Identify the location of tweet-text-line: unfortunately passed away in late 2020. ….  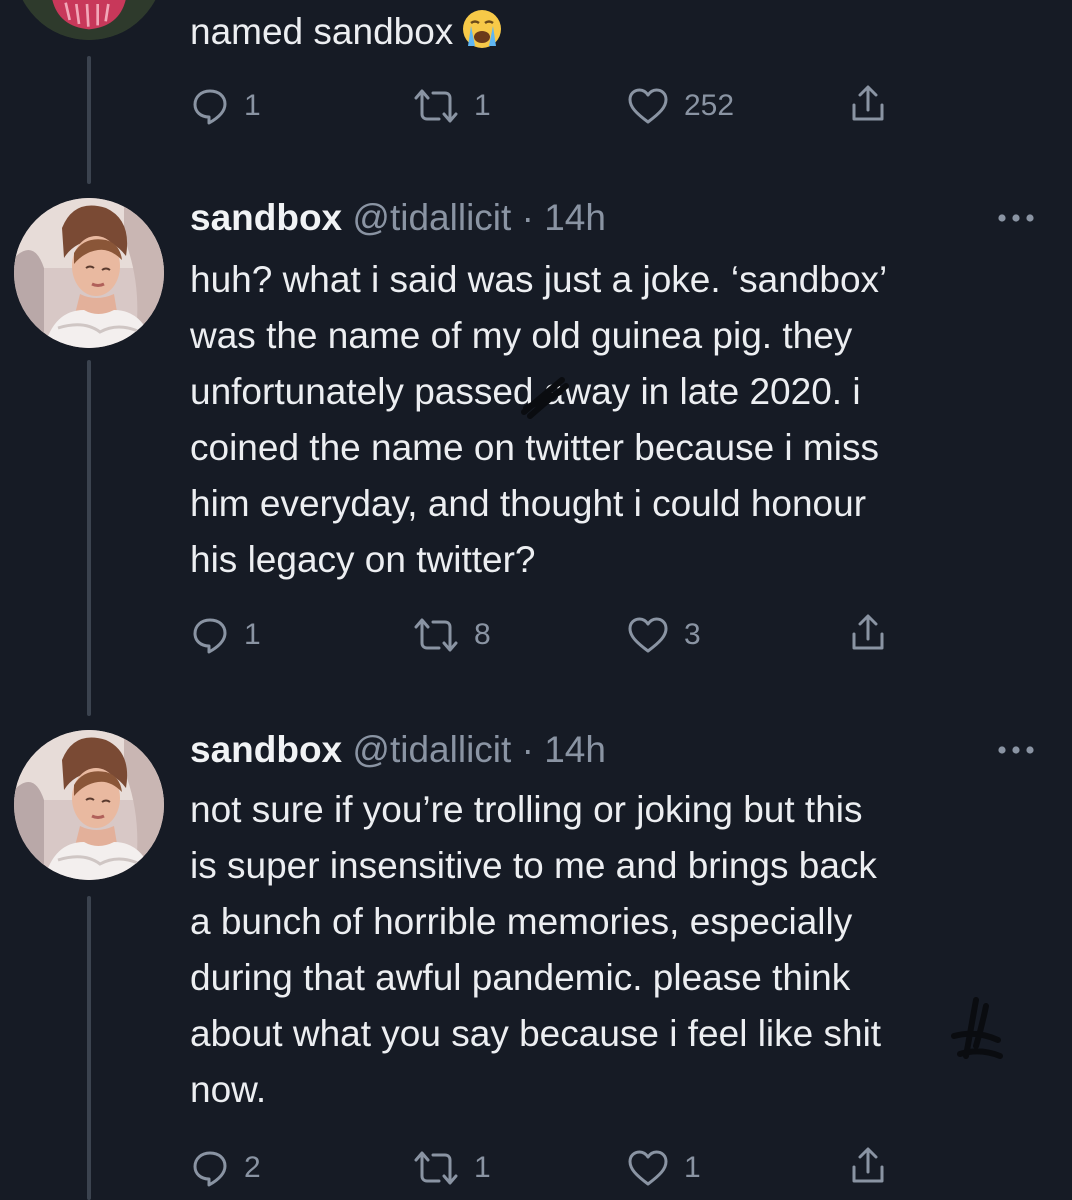
(525, 391).